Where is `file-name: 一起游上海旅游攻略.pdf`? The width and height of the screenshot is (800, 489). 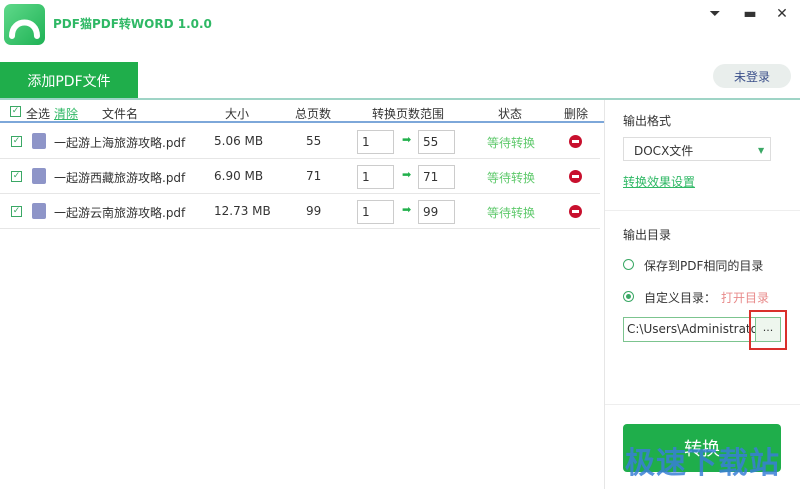 file-name: 一起游上海旅游攻略.pdf is located at coordinates (120, 143).